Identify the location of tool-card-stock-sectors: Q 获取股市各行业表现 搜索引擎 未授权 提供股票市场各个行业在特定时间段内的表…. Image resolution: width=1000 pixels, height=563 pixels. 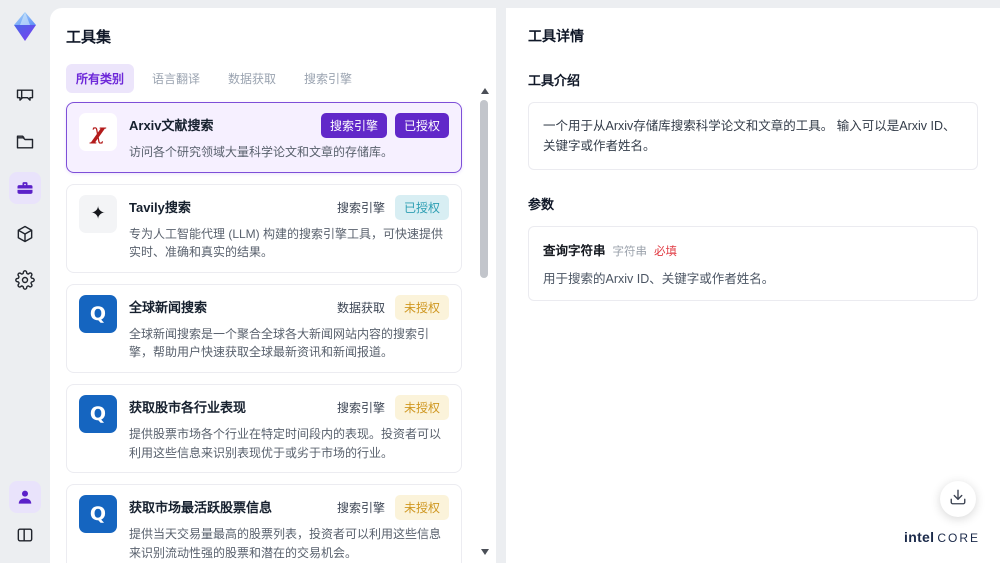
(264, 428).